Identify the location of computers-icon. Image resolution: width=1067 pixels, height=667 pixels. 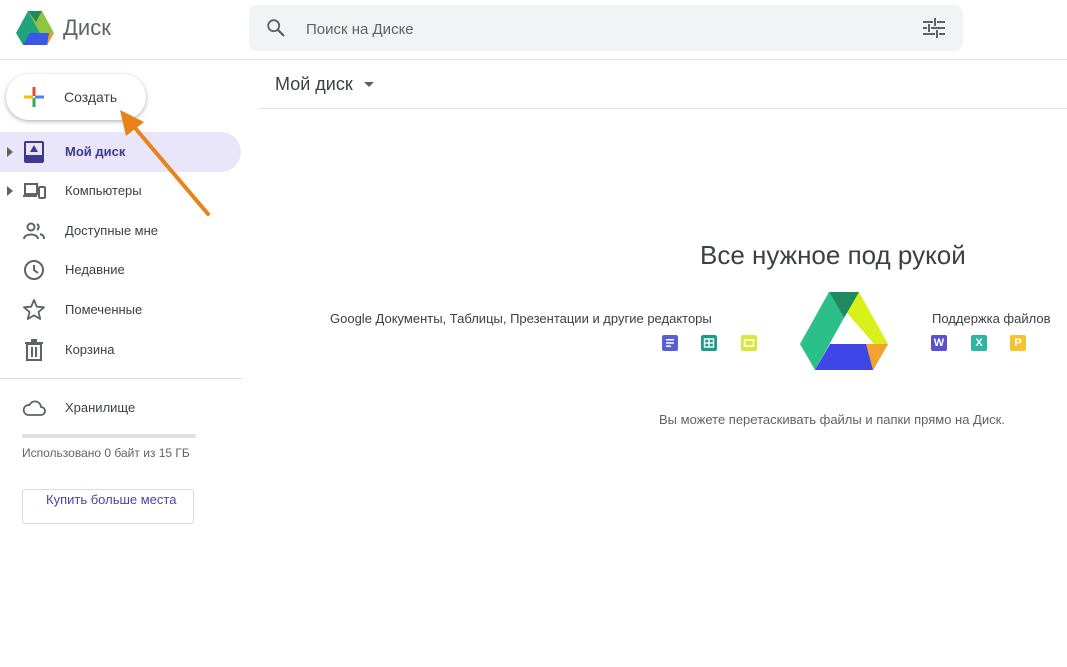
(34, 191).